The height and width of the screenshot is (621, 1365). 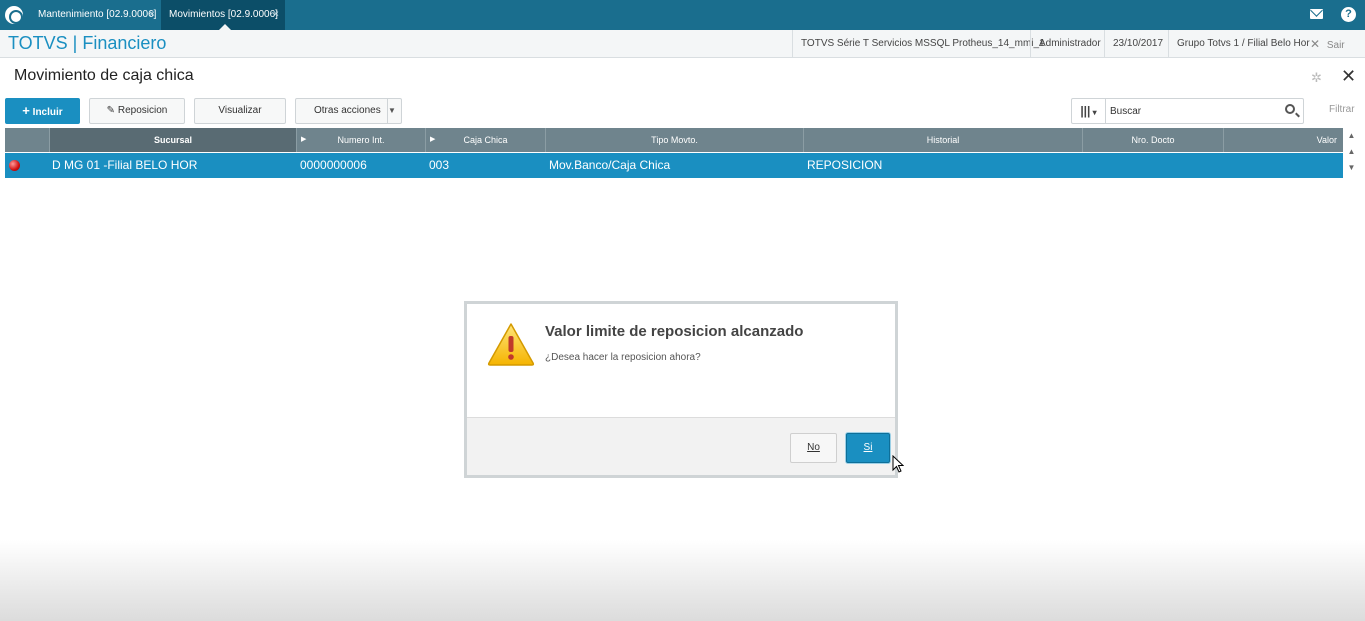 What do you see at coordinates (47, 112) in the screenshot?
I see `include-label: Incluir` at bounding box center [47, 112].